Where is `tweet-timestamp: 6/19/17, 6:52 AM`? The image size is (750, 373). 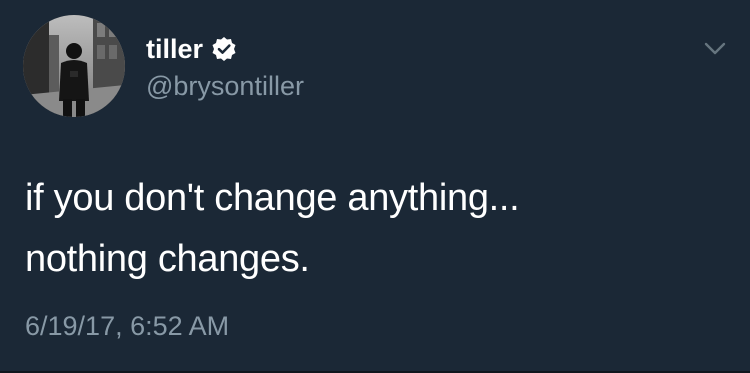 tweet-timestamp: 6/19/17, 6:52 AM is located at coordinates (127, 326).